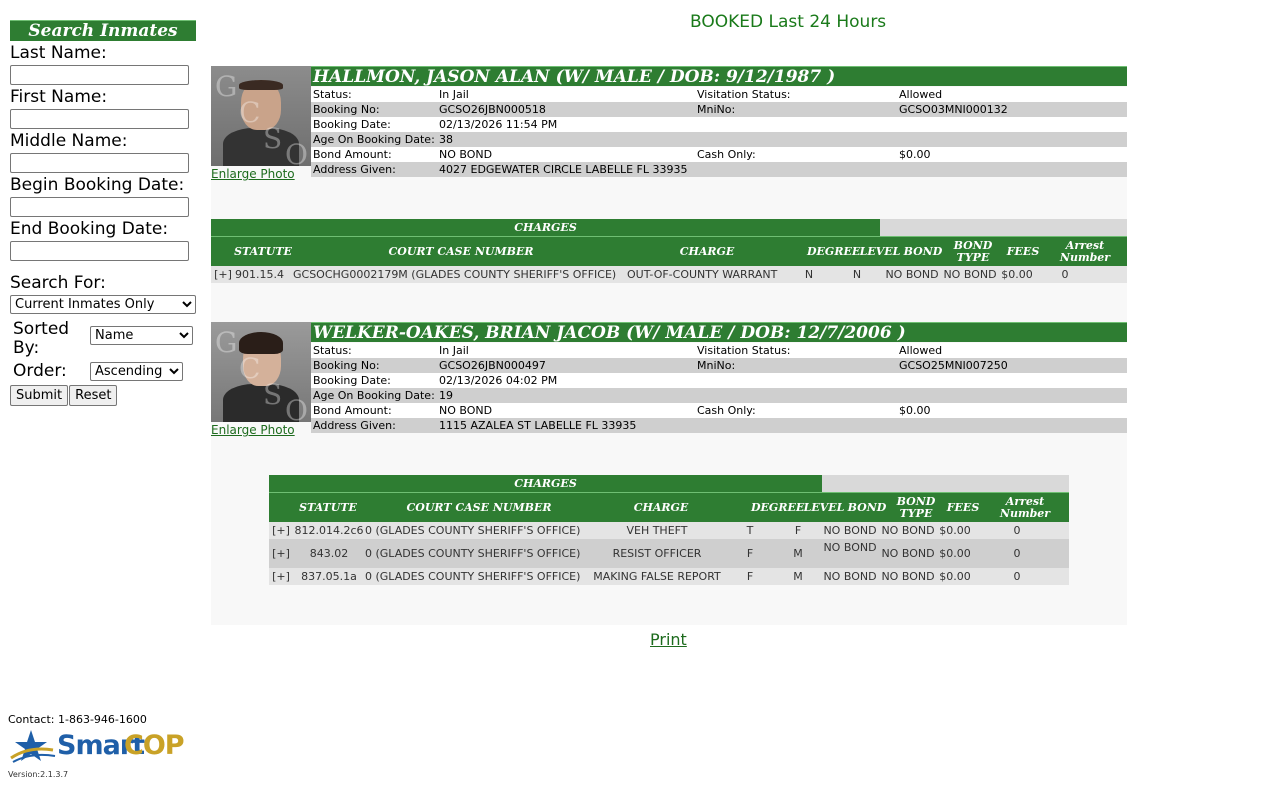  What do you see at coordinates (141, 335) in the screenshot?
I see `sorted-by-select: Name` at bounding box center [141, 335].